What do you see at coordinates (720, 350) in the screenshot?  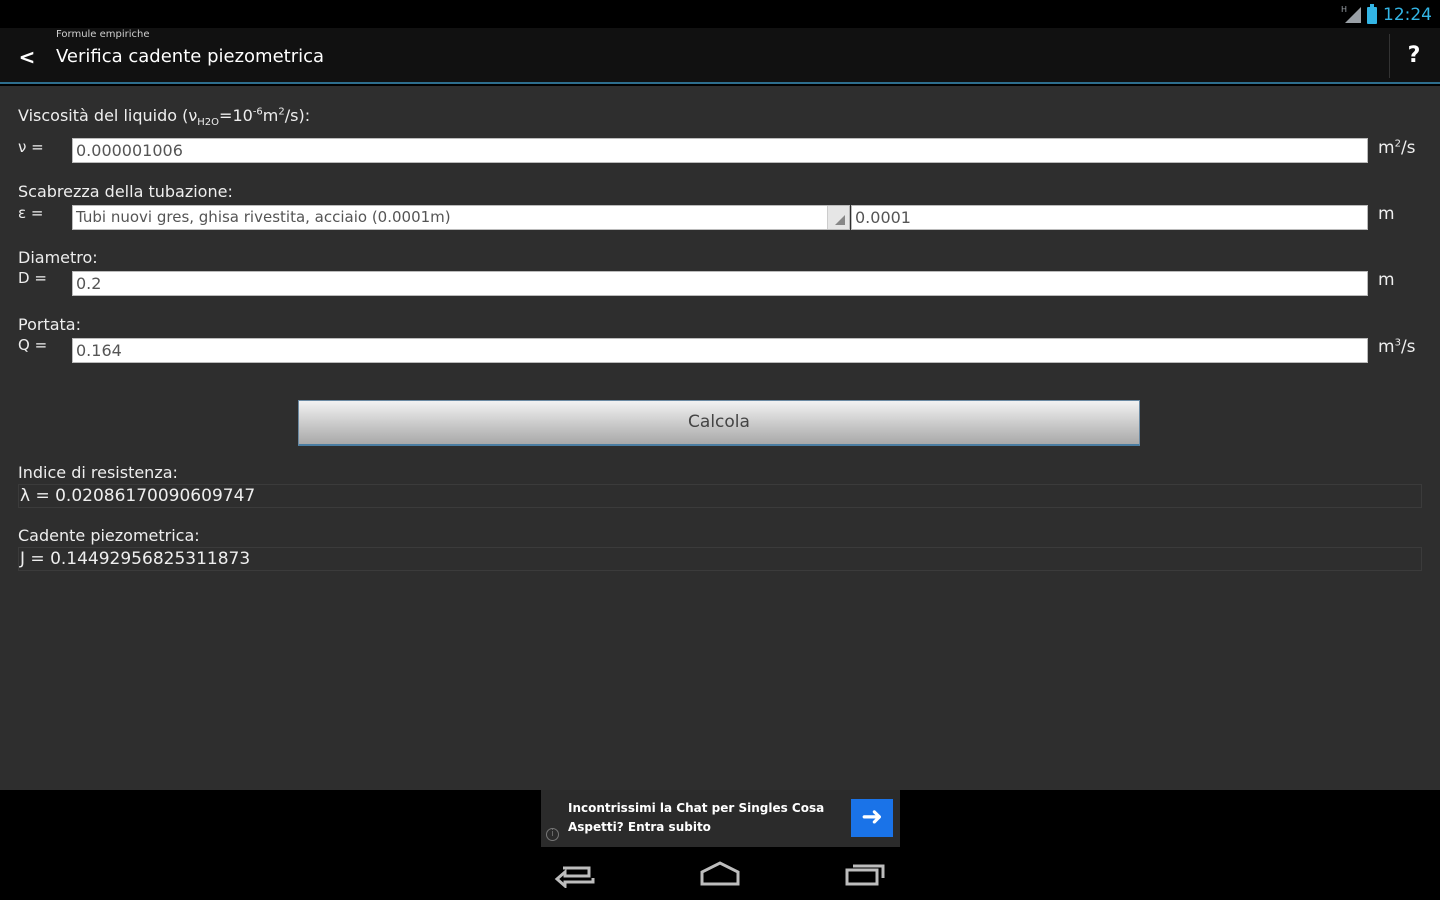 I see `flow-input: 0.164` at bounding box center [720, 350].